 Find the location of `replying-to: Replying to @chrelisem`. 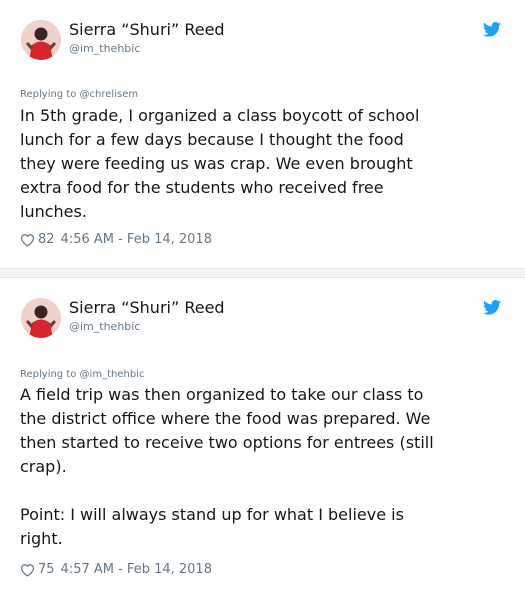

replying-to: Replying to @chrelisem is located at coordinates (79, 94).